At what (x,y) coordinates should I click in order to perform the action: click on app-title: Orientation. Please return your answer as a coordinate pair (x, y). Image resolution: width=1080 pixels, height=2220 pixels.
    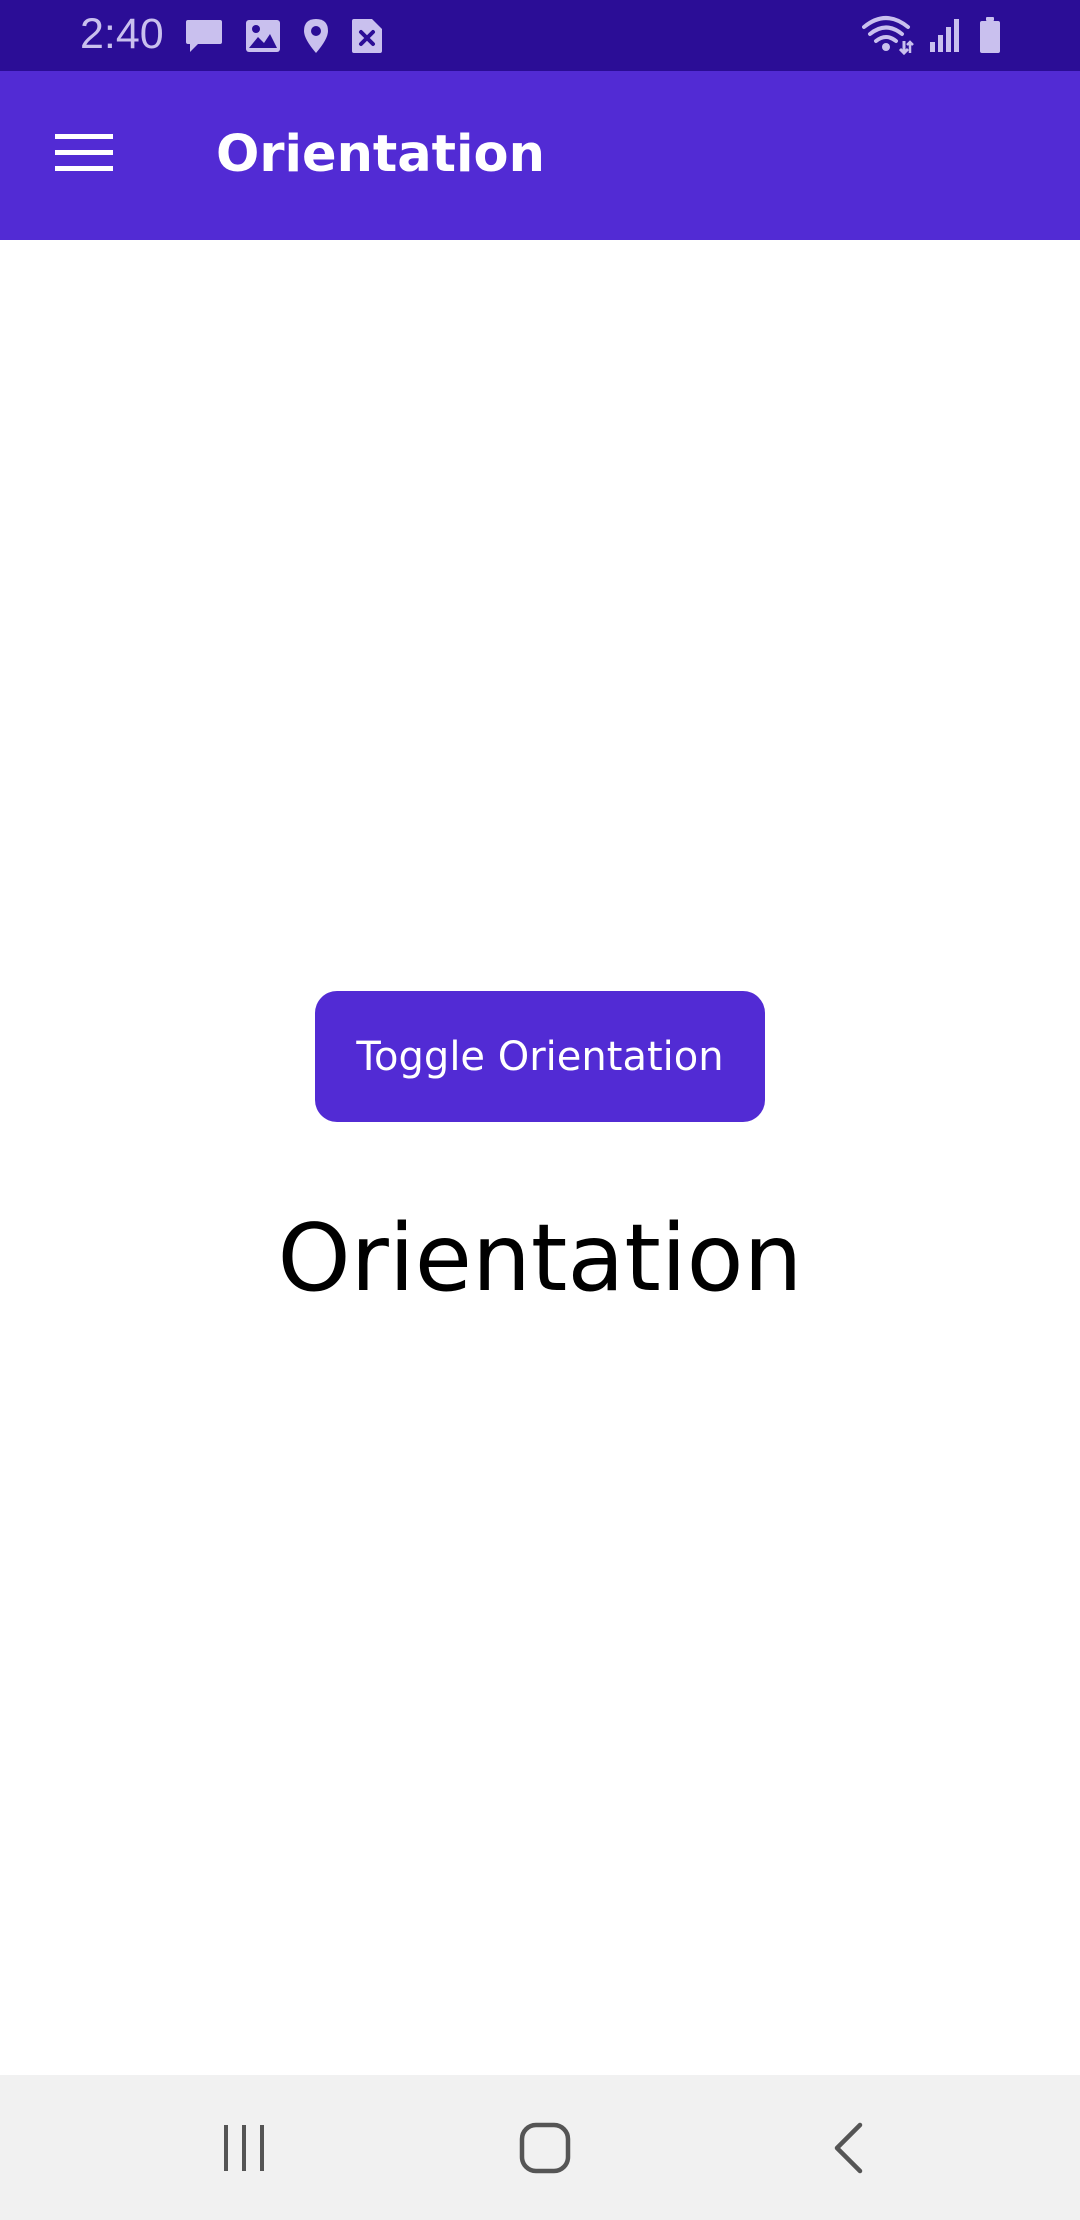
    Looking at the image, I should click on (380, 154).